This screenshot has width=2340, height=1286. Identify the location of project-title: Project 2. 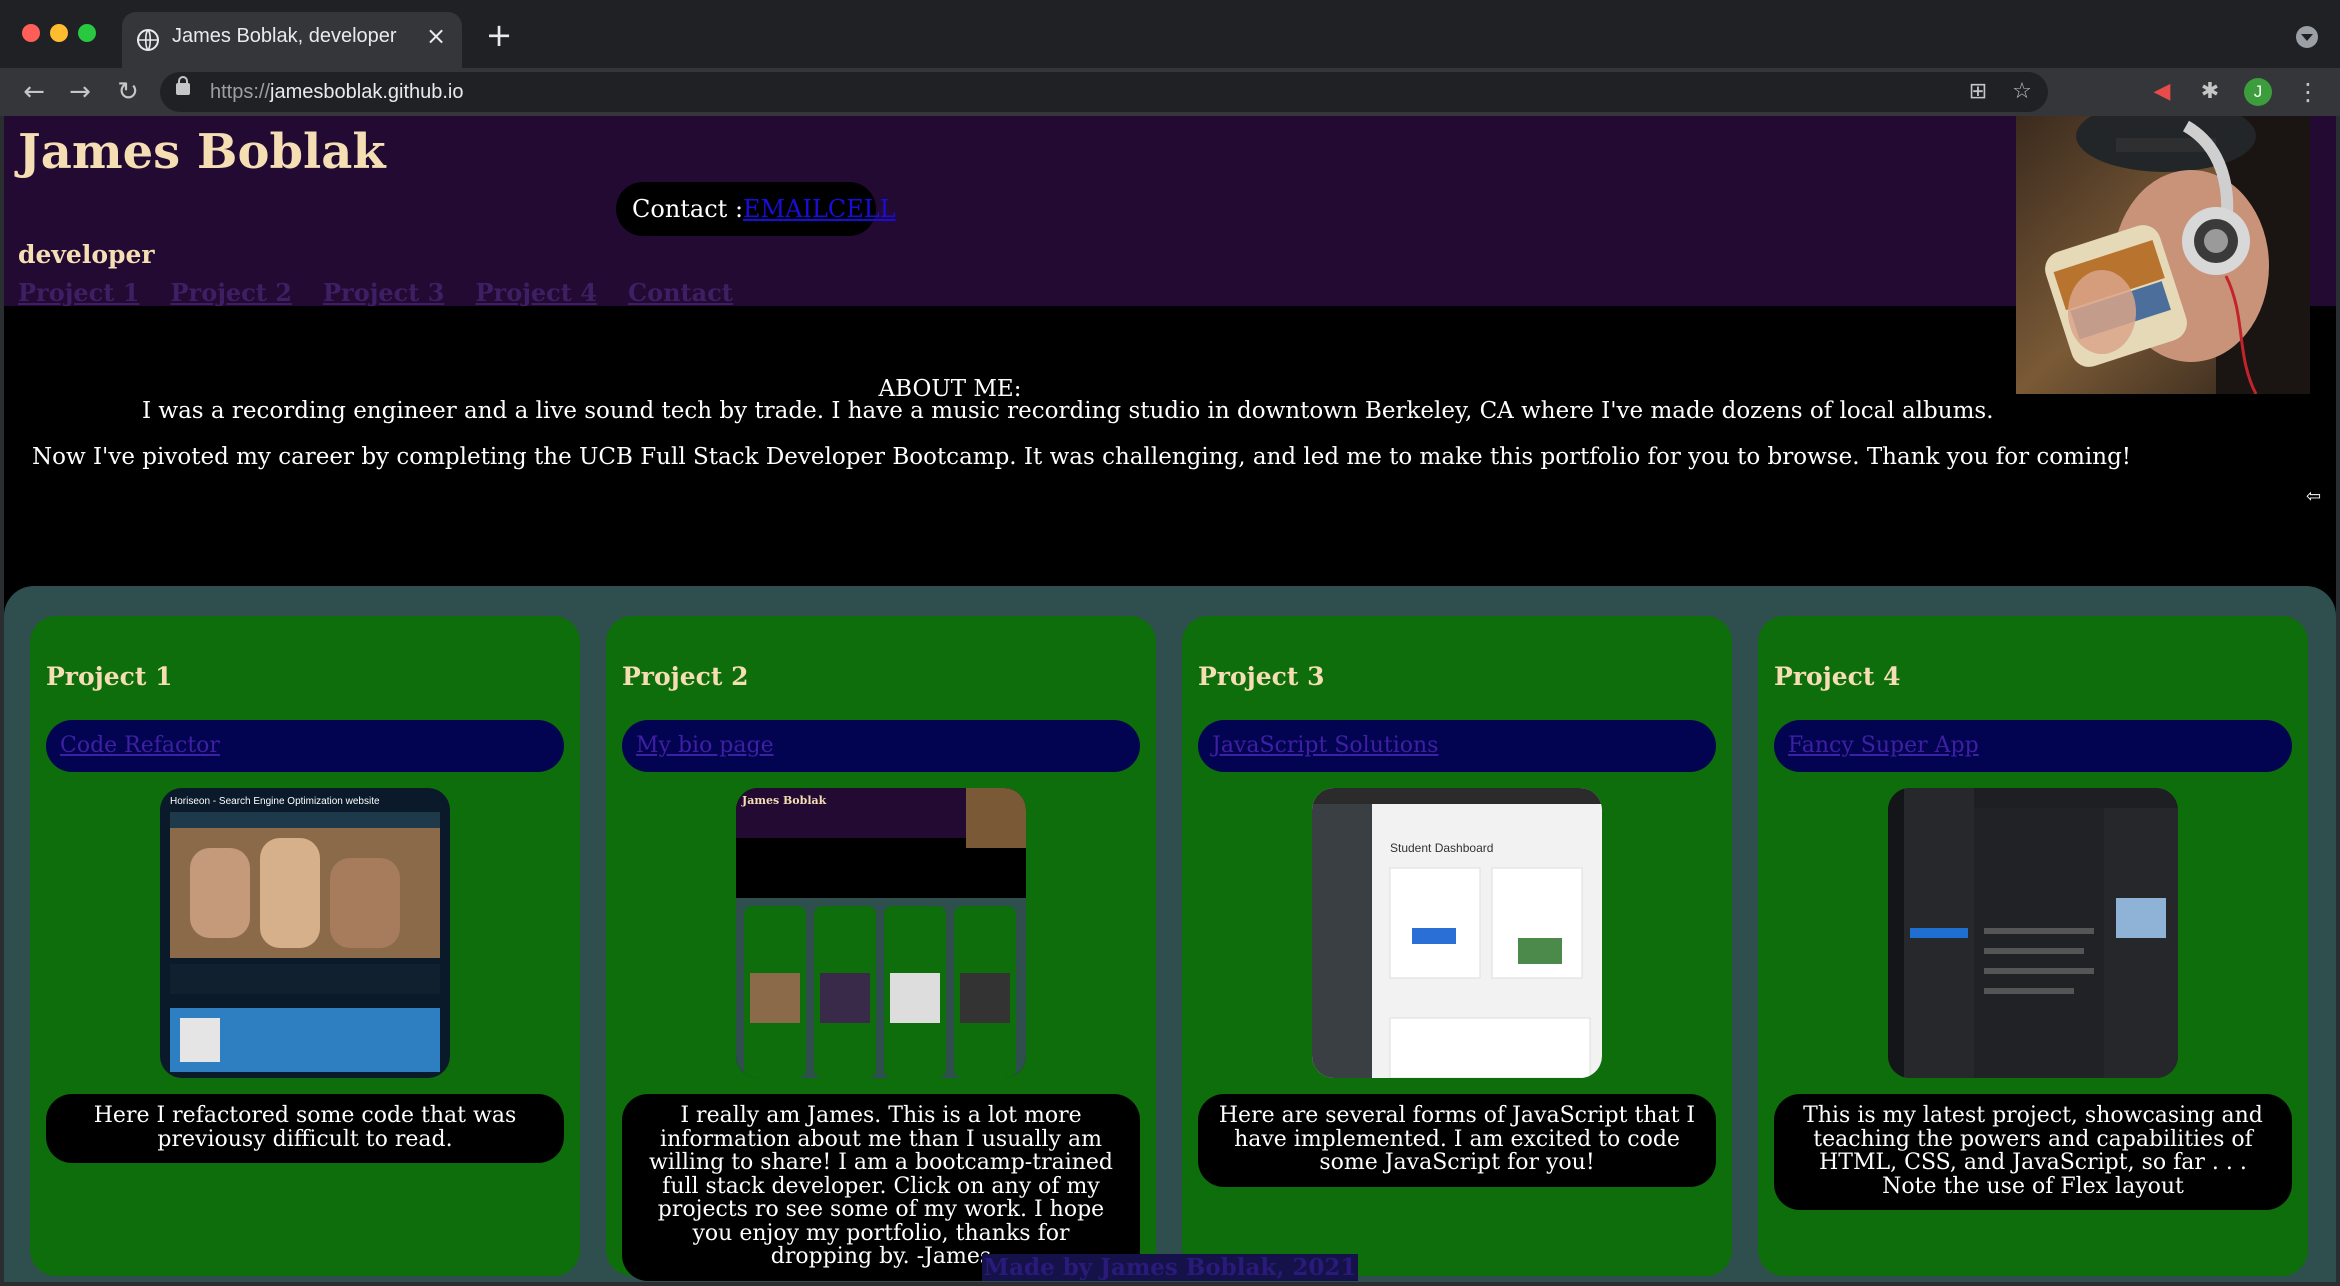
(685, 676).